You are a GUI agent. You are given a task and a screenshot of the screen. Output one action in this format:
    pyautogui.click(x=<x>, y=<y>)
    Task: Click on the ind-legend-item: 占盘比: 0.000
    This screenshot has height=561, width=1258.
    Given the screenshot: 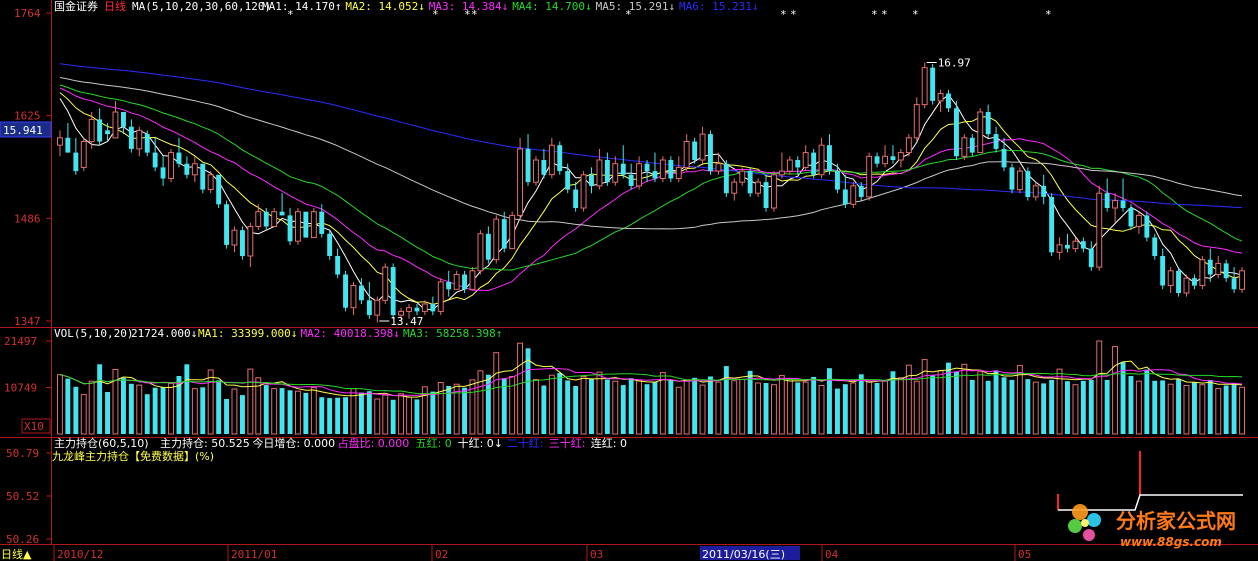 What is the action you would take?
    pyautogui.click(x=374, y=443)
    